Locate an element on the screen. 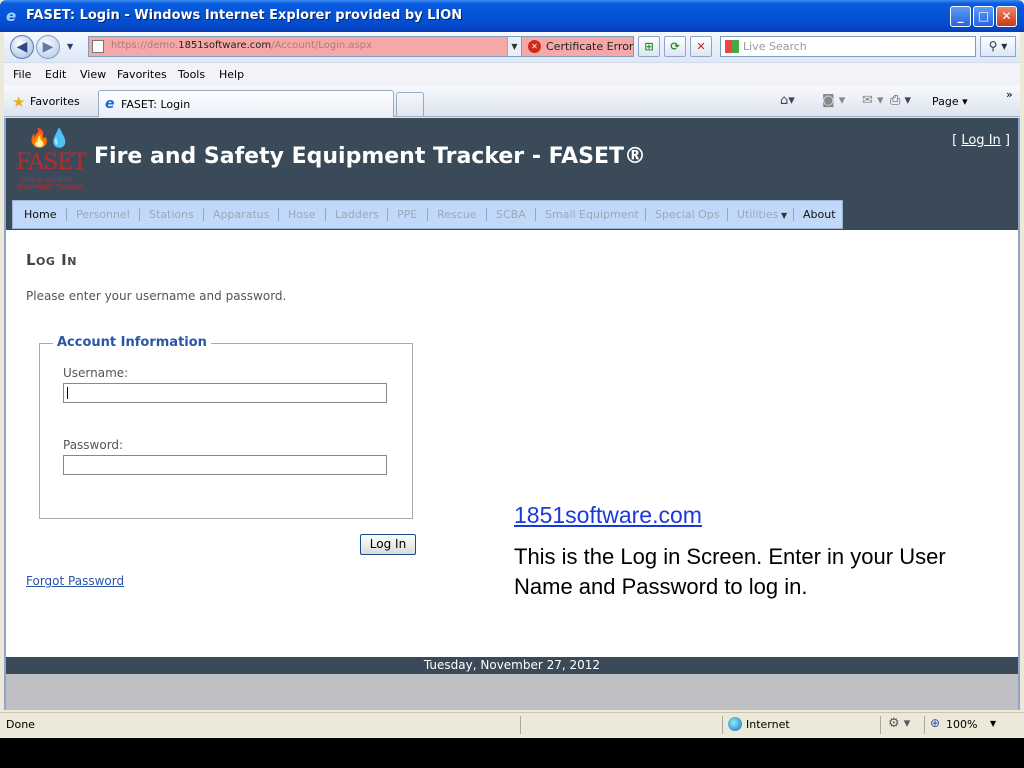 The height and width of the screenshot is (768, 1024). menu-help: Help is located at coordinates (231, 74).